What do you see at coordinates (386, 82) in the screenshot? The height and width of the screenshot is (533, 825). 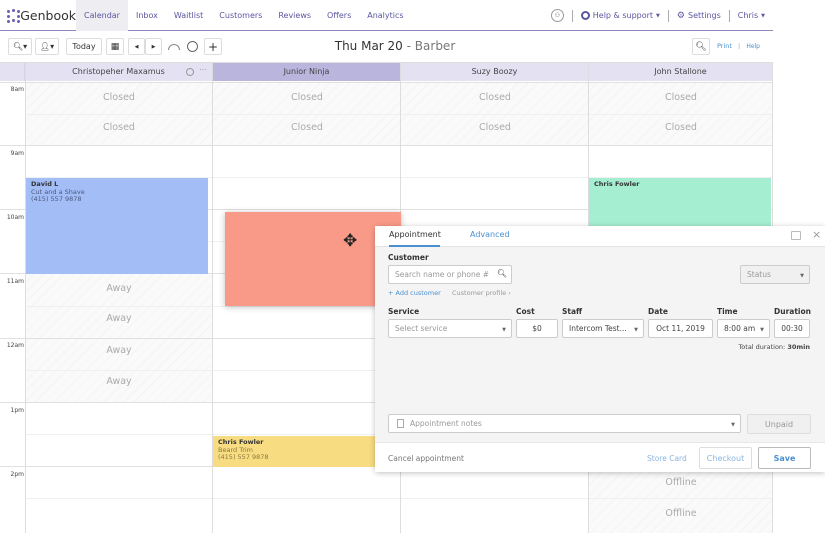 I see `hour-line` at bounding box center [386, 82].